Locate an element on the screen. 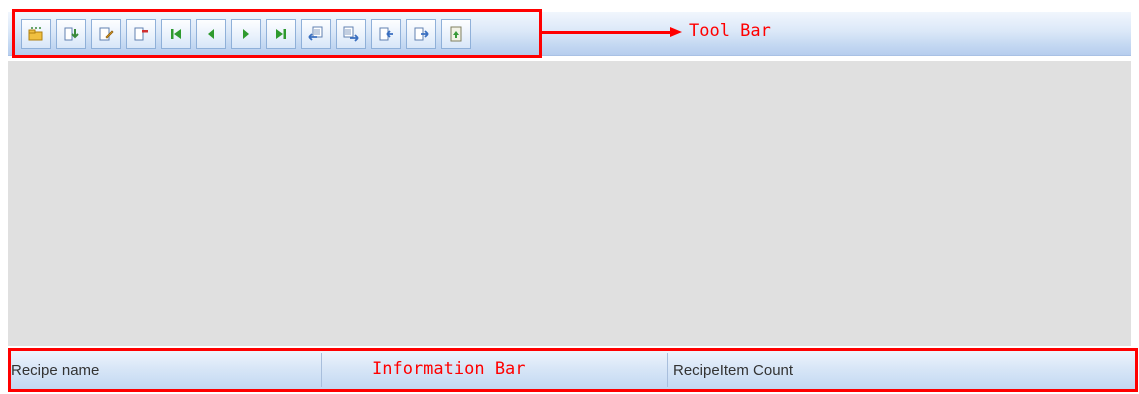 This screenshot has height=394, width=1139. edit-item-icon is located at coordinates (106, 33).